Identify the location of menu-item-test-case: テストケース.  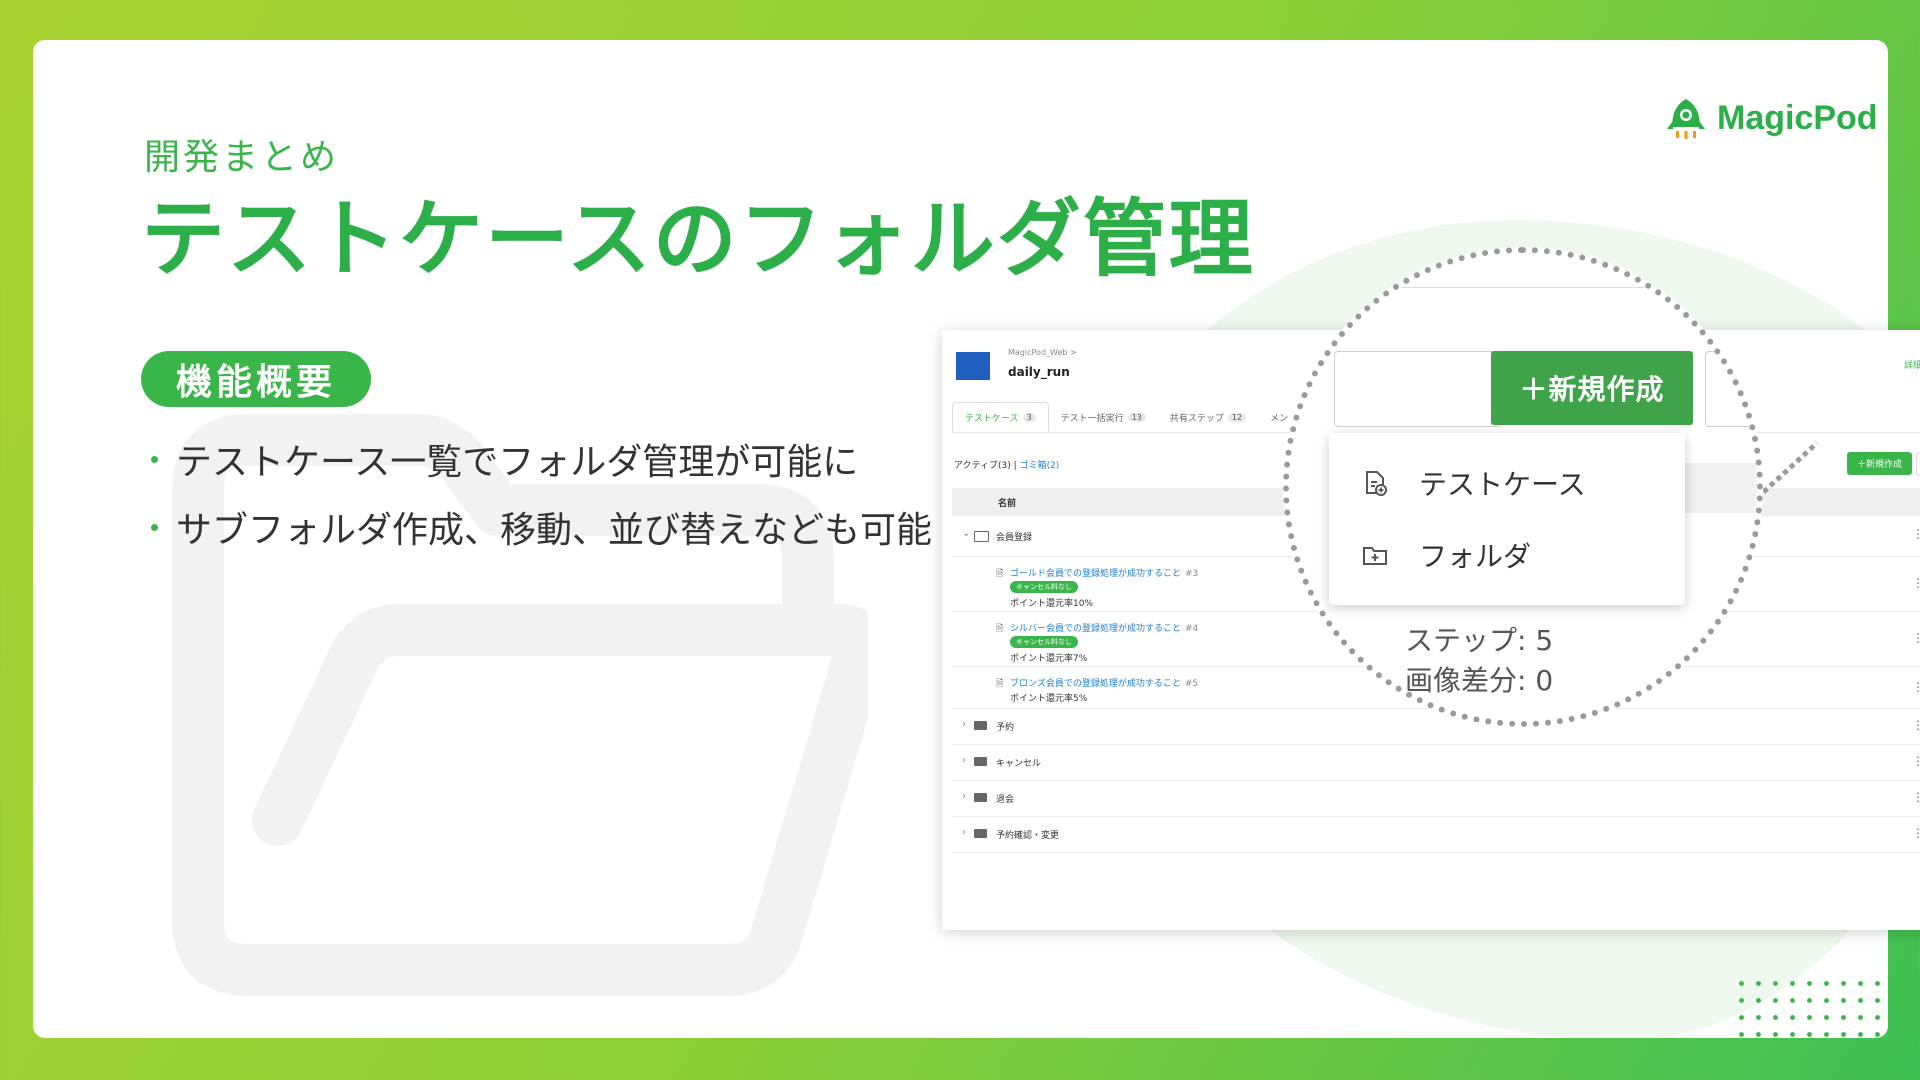
(1507, 483).